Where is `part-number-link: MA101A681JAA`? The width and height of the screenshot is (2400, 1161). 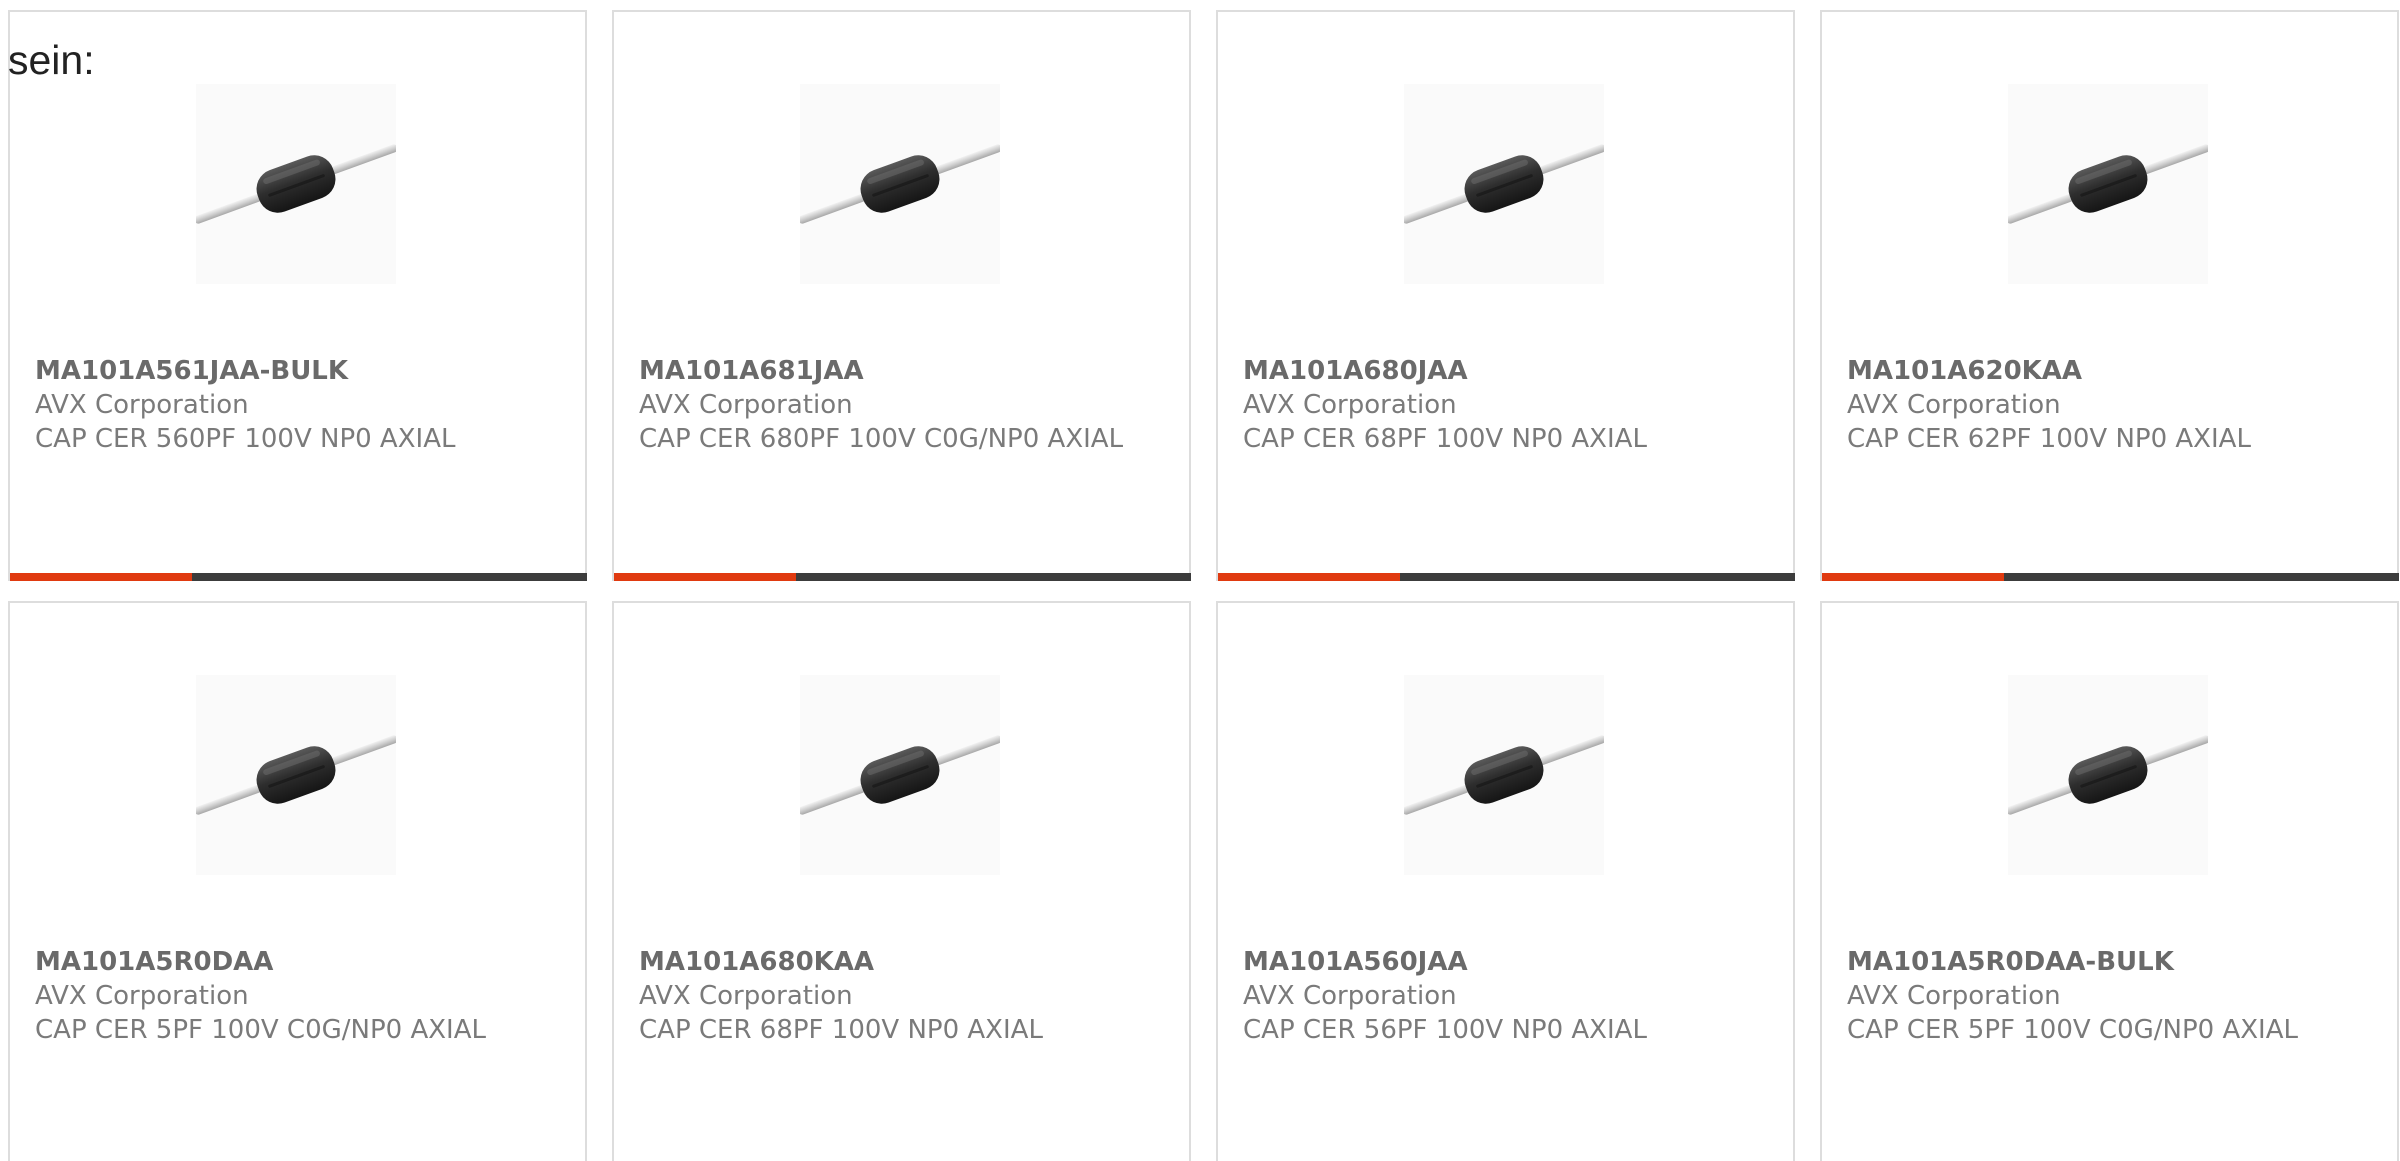
part-number-link: MA101A681JAA is located at coordinates (751, 371).